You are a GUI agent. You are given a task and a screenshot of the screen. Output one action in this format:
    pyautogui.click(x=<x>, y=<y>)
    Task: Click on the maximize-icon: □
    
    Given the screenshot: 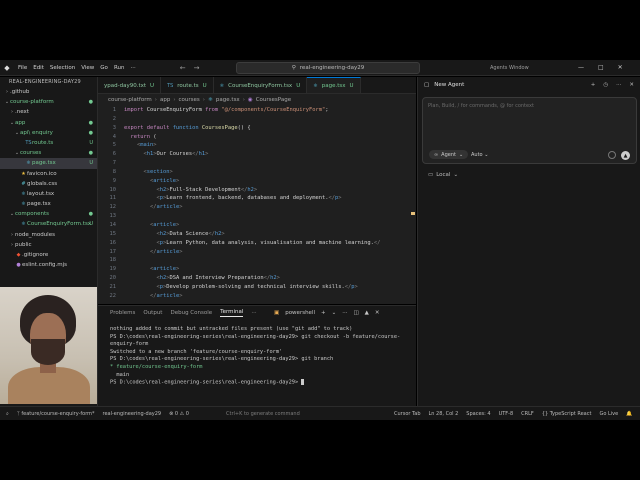 What is the action you would take?
    pyautogui.click(x=601, y=67)
    